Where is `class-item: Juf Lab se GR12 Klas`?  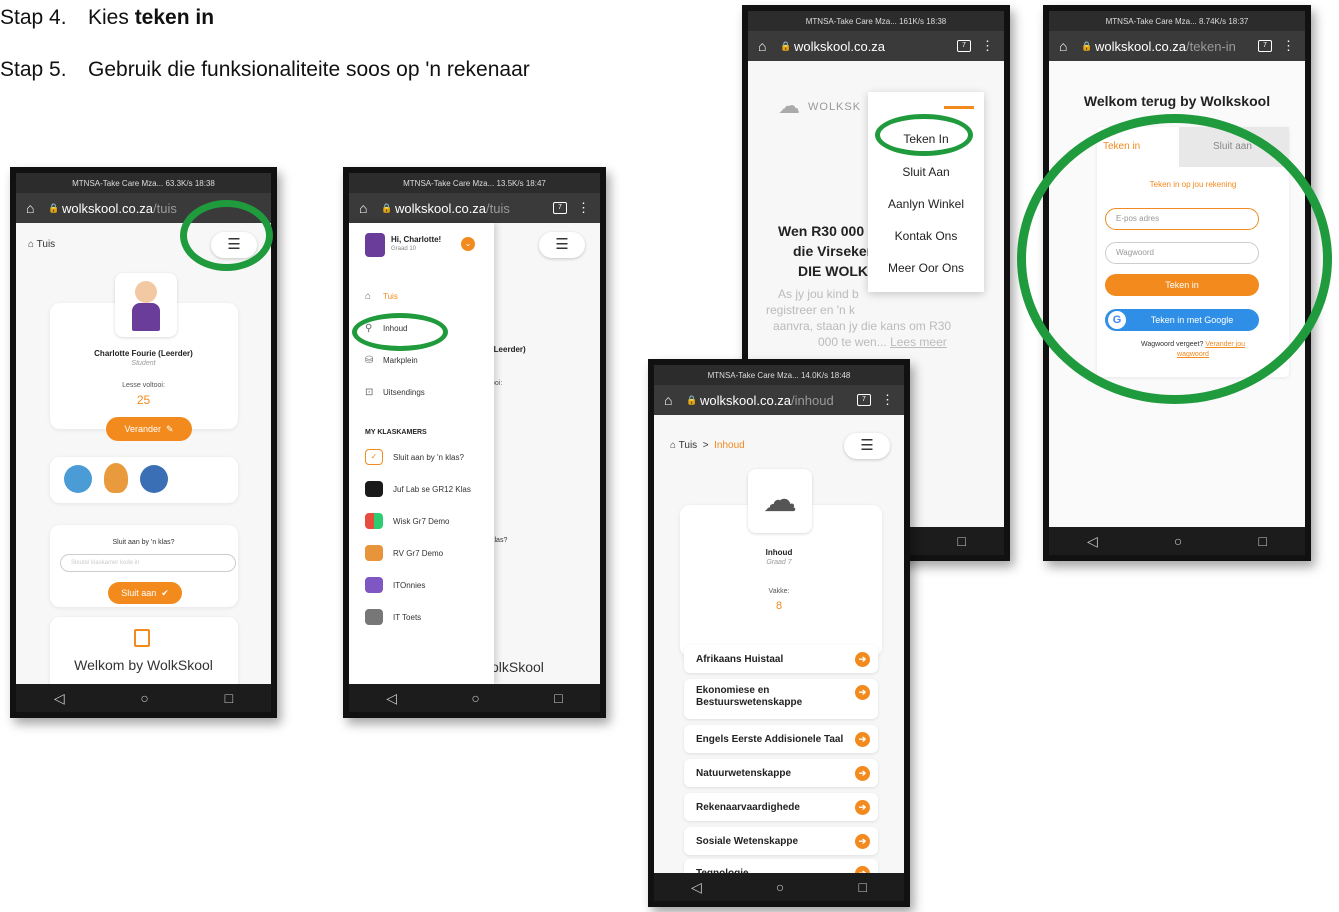 class-item: Juf Lab se GR12 Klas is located at coordinates (418, 489).